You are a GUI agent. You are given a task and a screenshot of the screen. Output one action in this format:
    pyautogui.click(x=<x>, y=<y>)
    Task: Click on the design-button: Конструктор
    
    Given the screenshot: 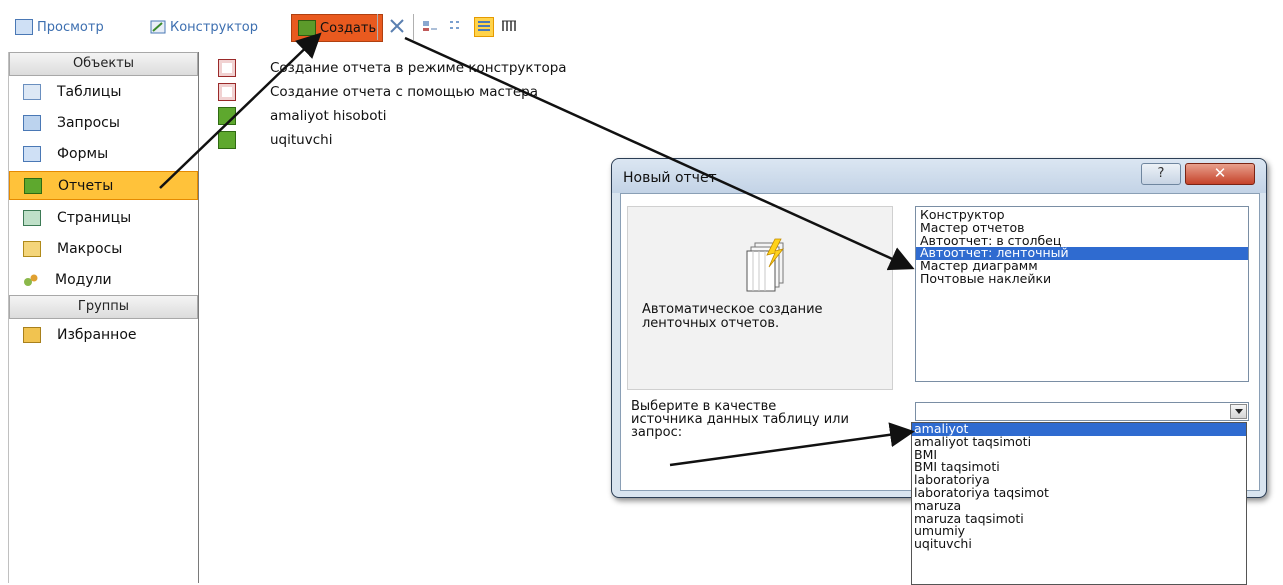 What is the action you would take?
    pyautogui.click(x=204, y=27)
    